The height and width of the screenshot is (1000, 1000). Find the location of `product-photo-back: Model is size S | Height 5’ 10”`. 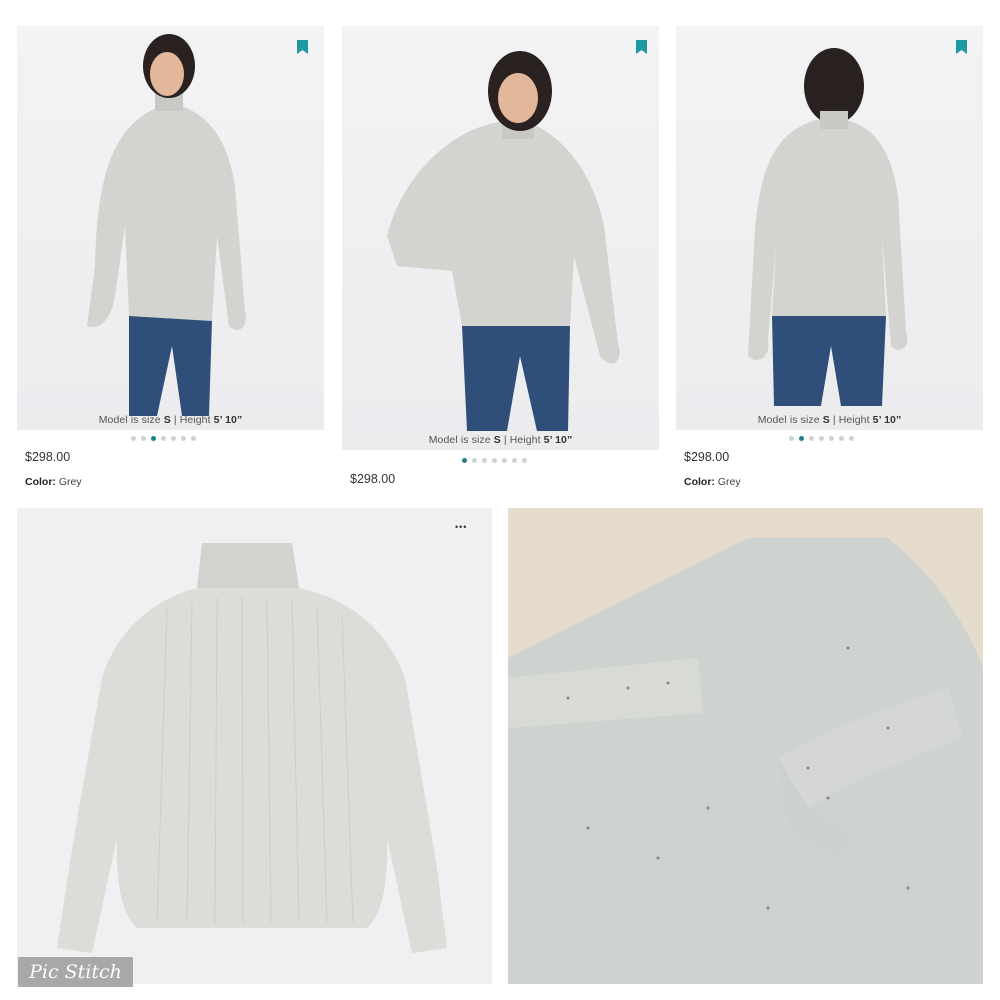

product-photo-back: Model is size S | Height 5’ 10” is located at coordinates (829, 228).